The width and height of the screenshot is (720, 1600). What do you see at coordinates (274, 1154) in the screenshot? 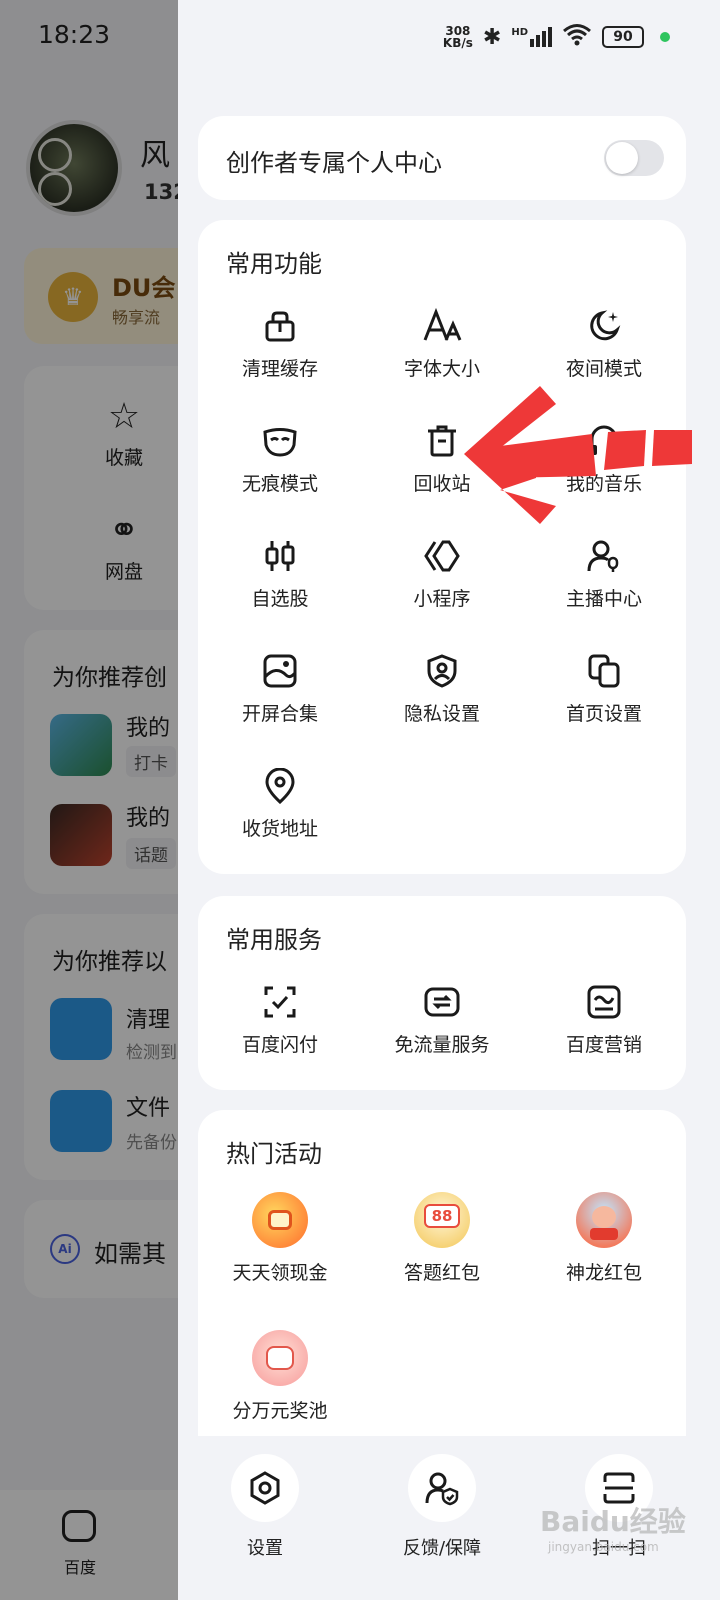
I see `hot-activities-title: 热门活动` at bounding box center [274, 1154].